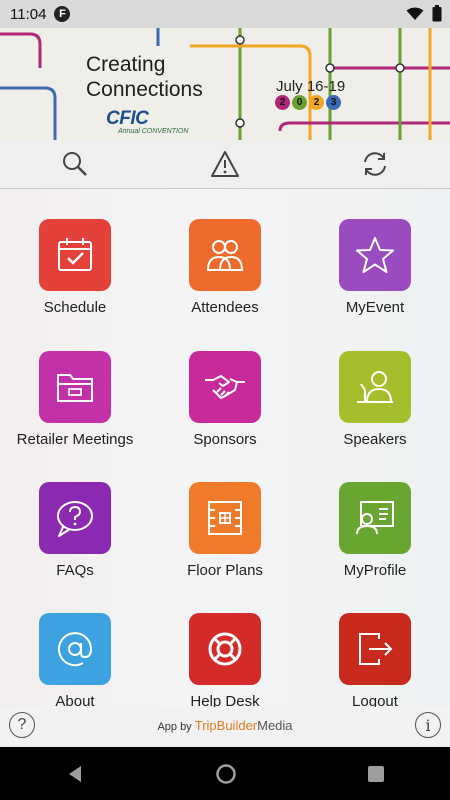 This screenshot has width=450, height=800. I want to click on cfic-logo: CFIC, so click(127, 118).